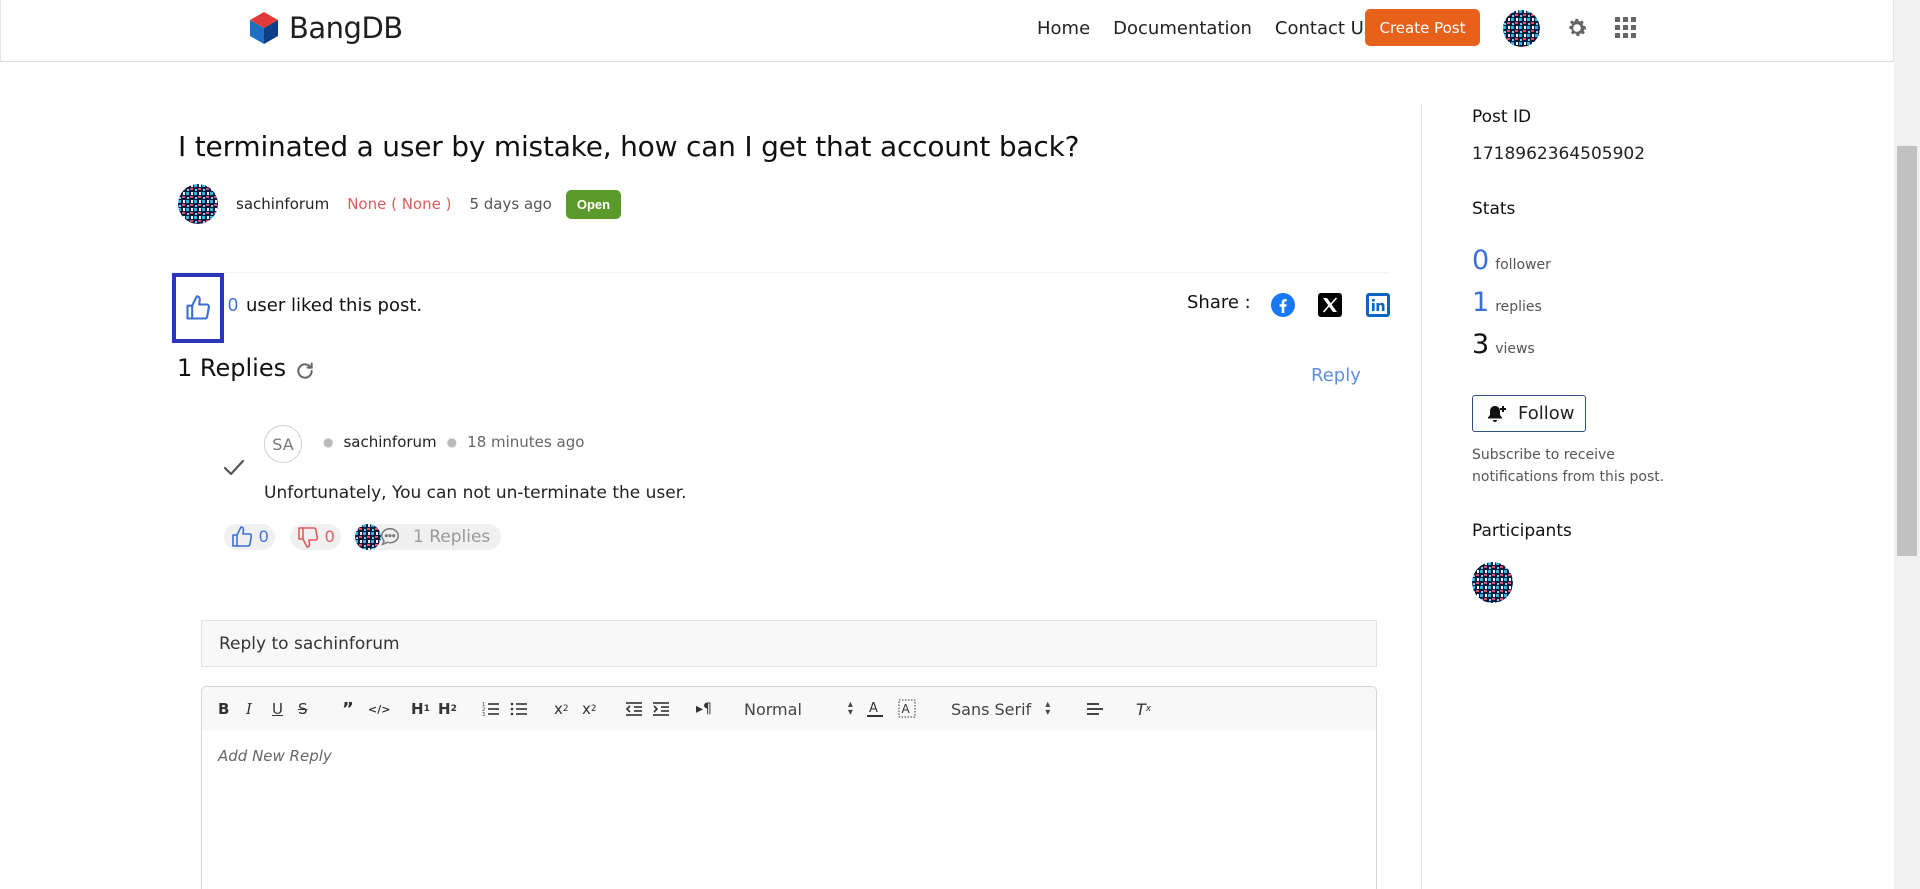  I want to click on views-count: 3, so click(1481, 344).